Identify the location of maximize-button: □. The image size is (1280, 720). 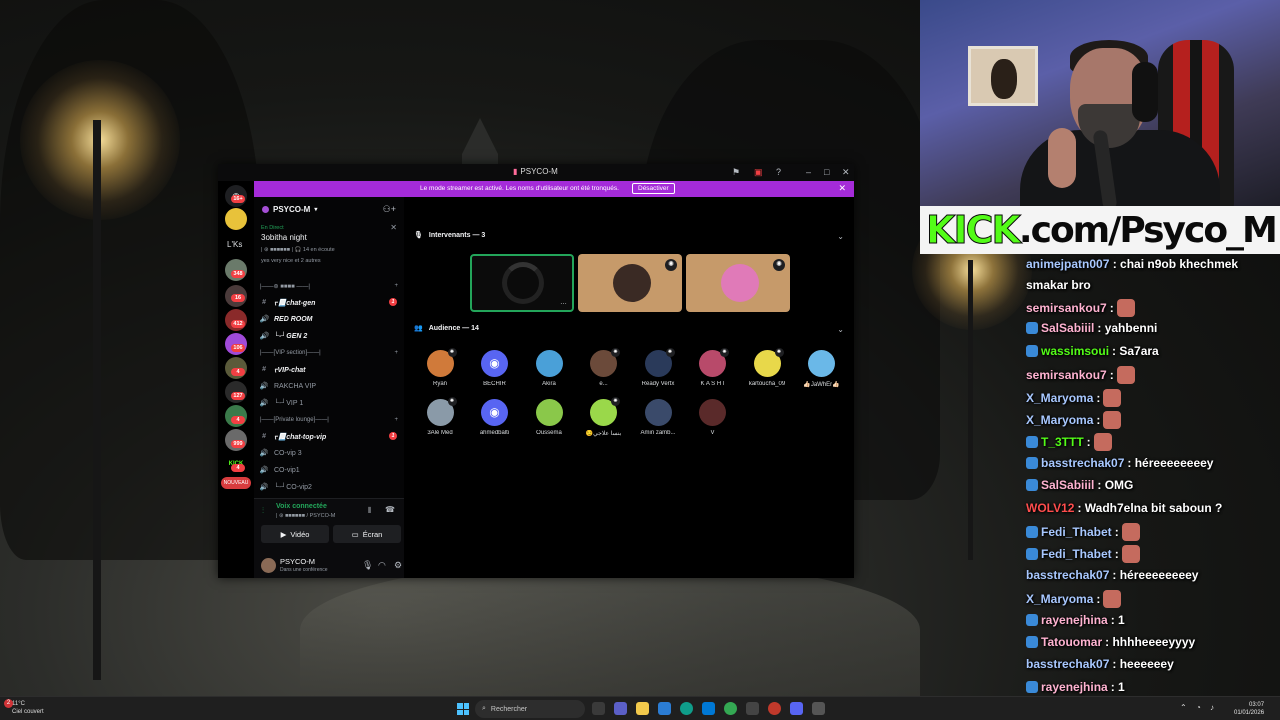
(826, 172).